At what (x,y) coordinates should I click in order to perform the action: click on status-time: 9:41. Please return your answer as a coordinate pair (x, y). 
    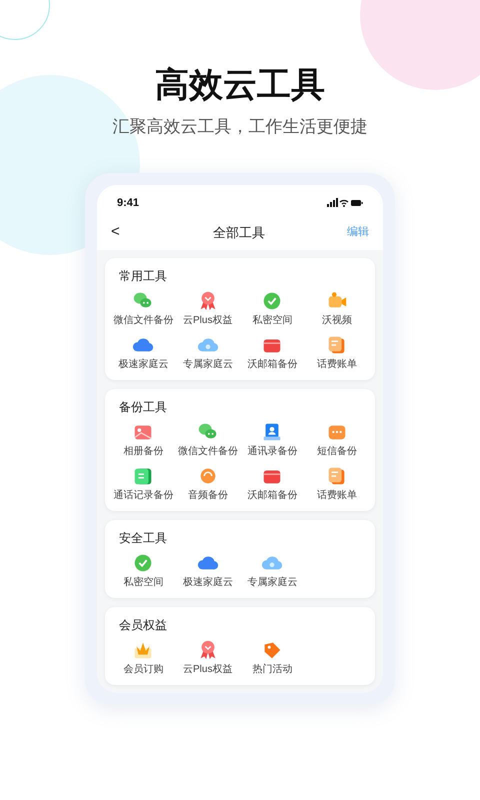
    Looking at the image, I should click on (128, 203).